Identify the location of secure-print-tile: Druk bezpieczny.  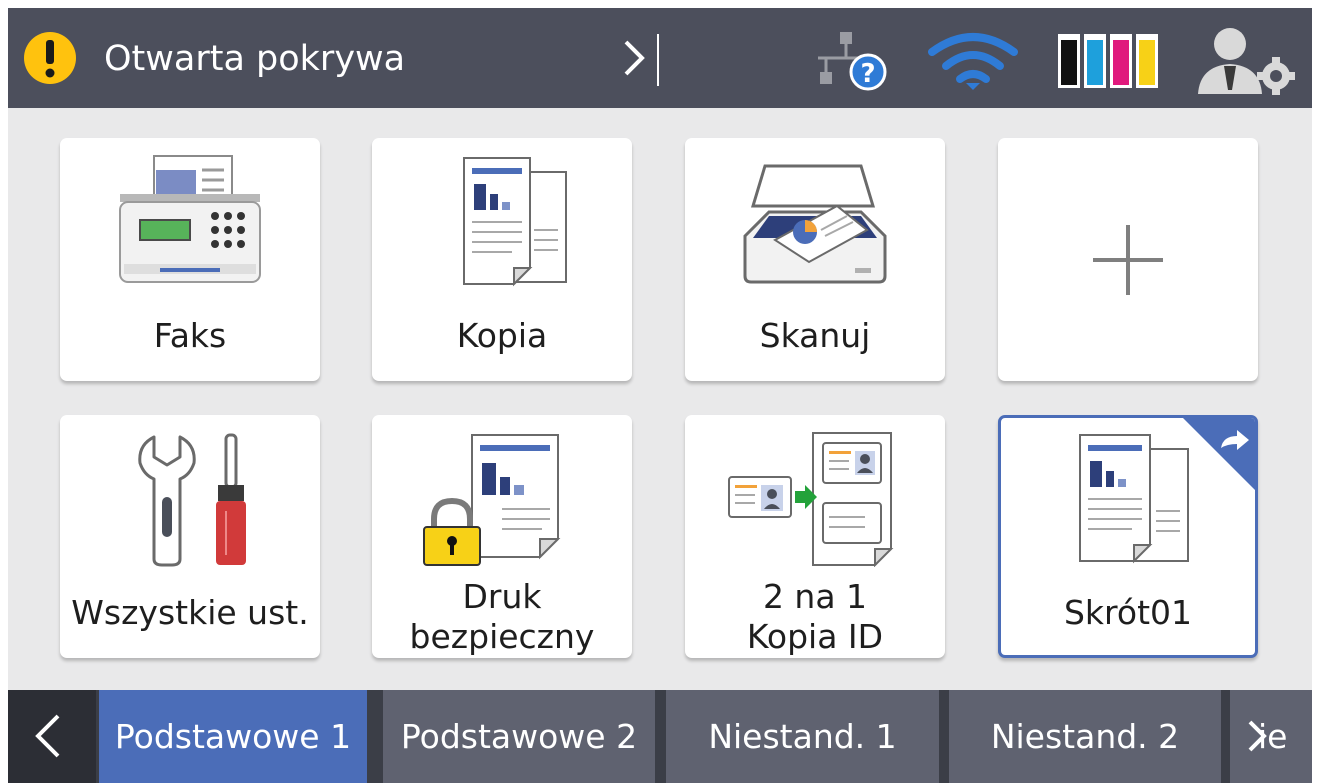
(502, 536).